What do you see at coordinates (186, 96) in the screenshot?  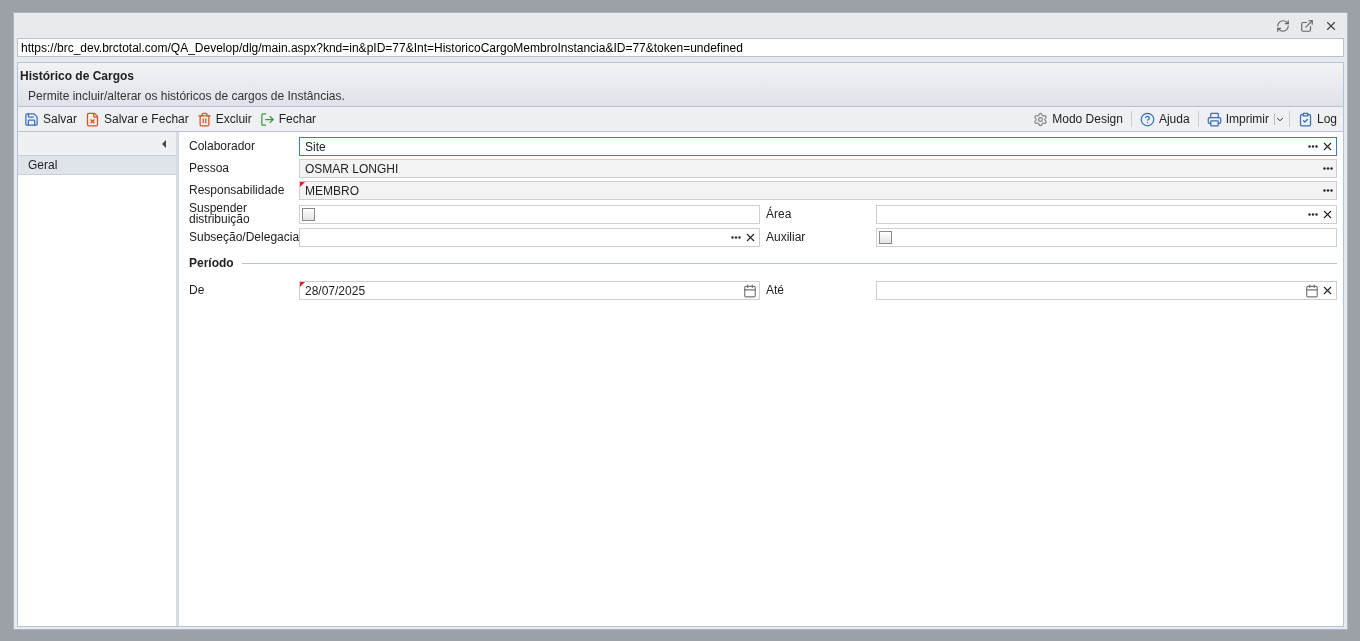 I see `header-description: Permite incluir/alterar os históricos de cargos de Instâncias.` at bounding box center [186, 96].